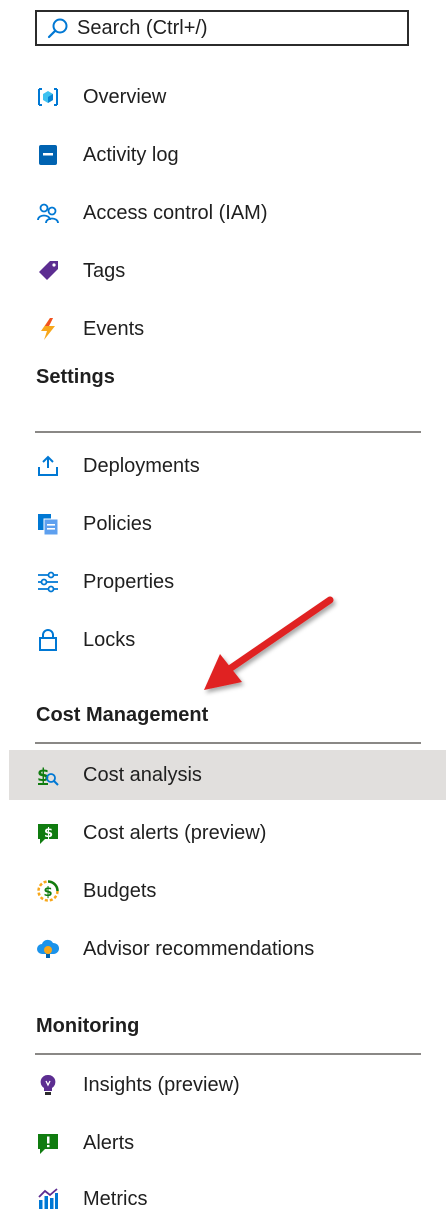  Describe the element at coordinates (223, 466) in the screenshot. I see `nav-item-deployments: Deployments` at that location.